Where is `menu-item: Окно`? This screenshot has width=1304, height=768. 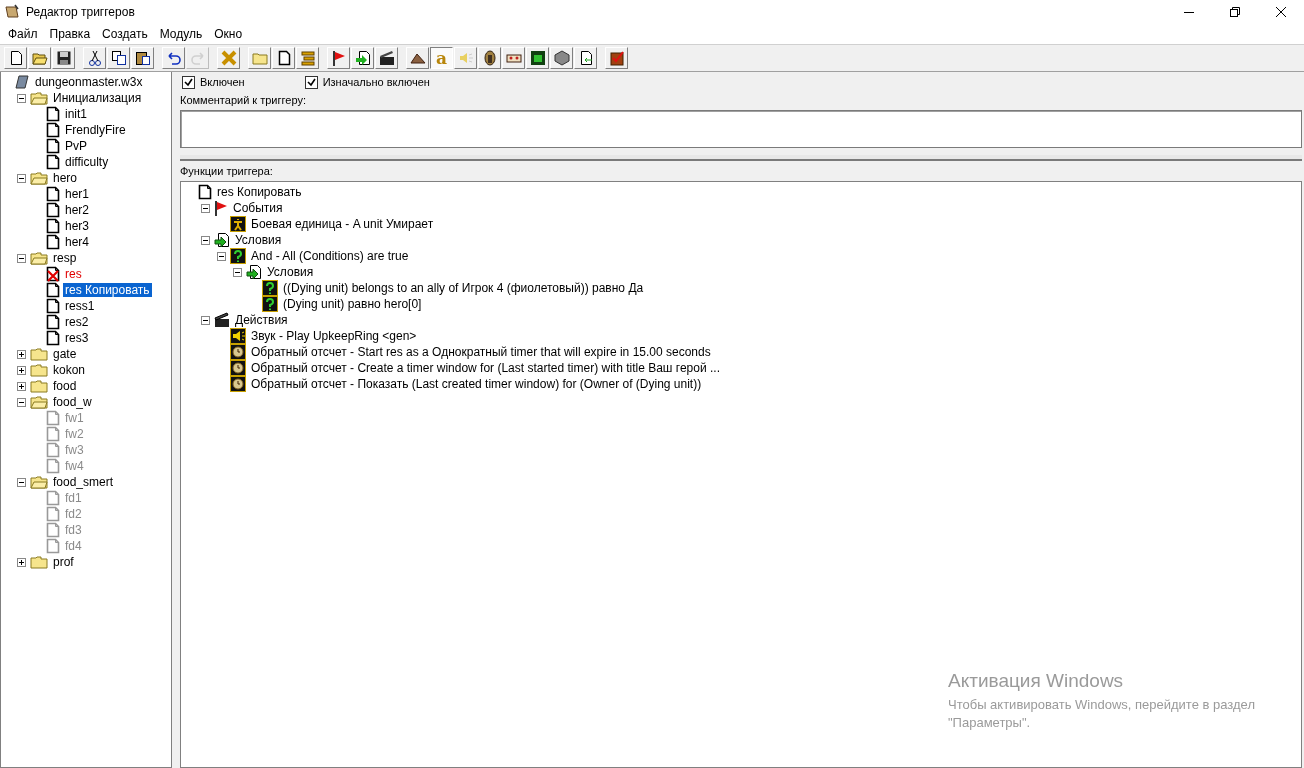 menu-item: Окно is located at coordinates (228, 34).